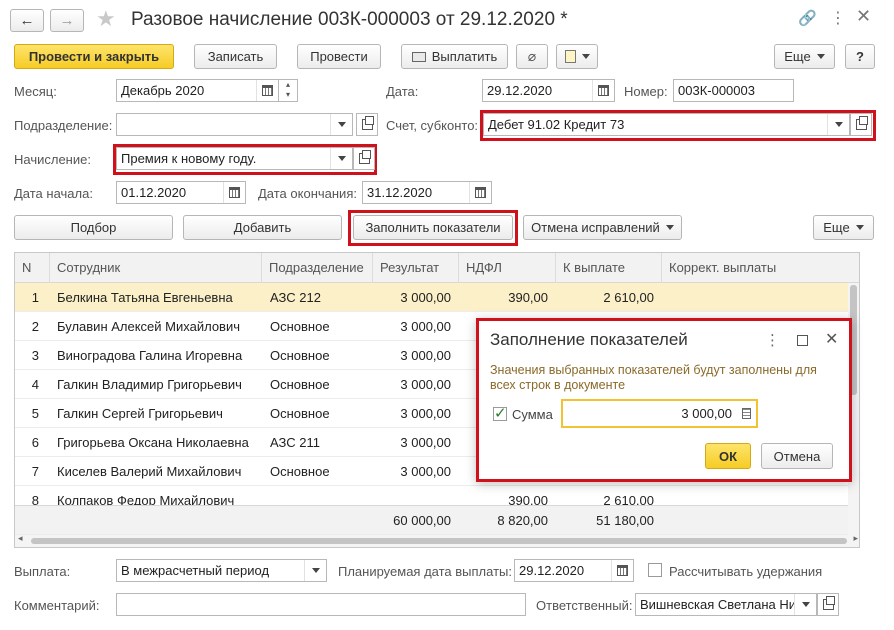 This screenshot has height=630, width=894. I want to click on link-icon: 🔗, so click(807, 18).